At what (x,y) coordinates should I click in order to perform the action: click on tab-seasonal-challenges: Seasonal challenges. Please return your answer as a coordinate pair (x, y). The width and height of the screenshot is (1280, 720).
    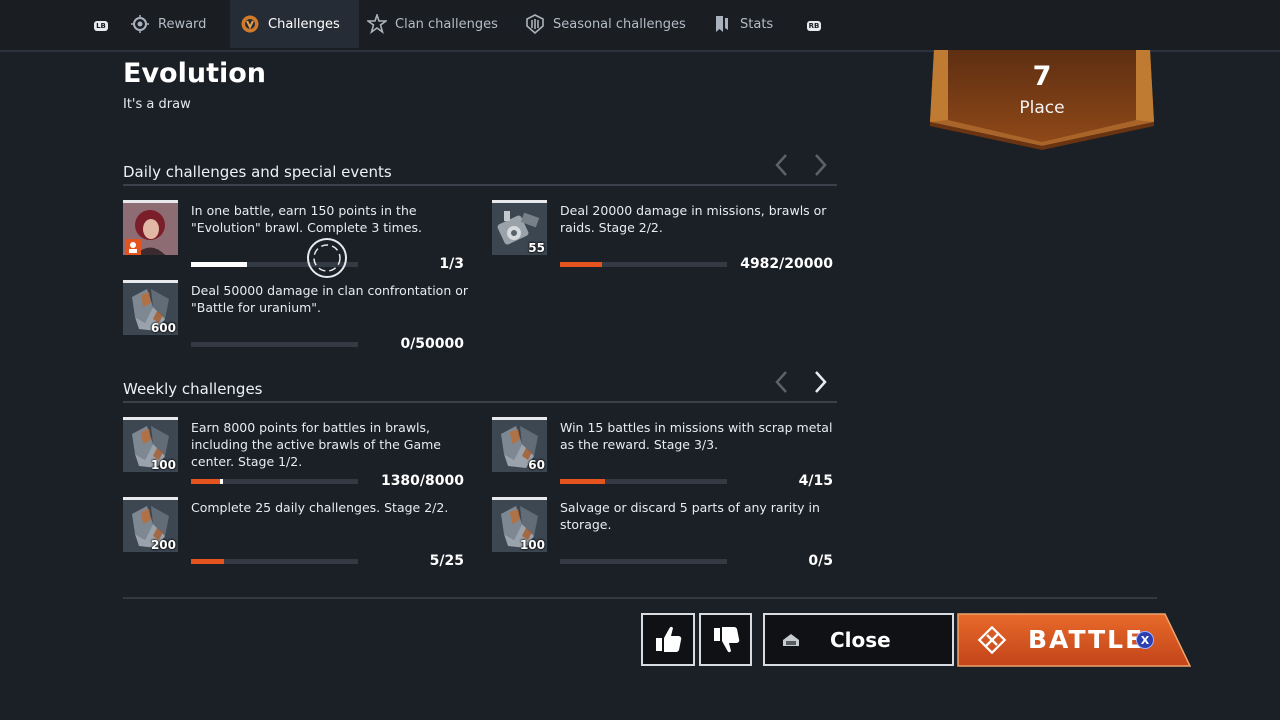
    Looking at the image, I should click on (610, 24).